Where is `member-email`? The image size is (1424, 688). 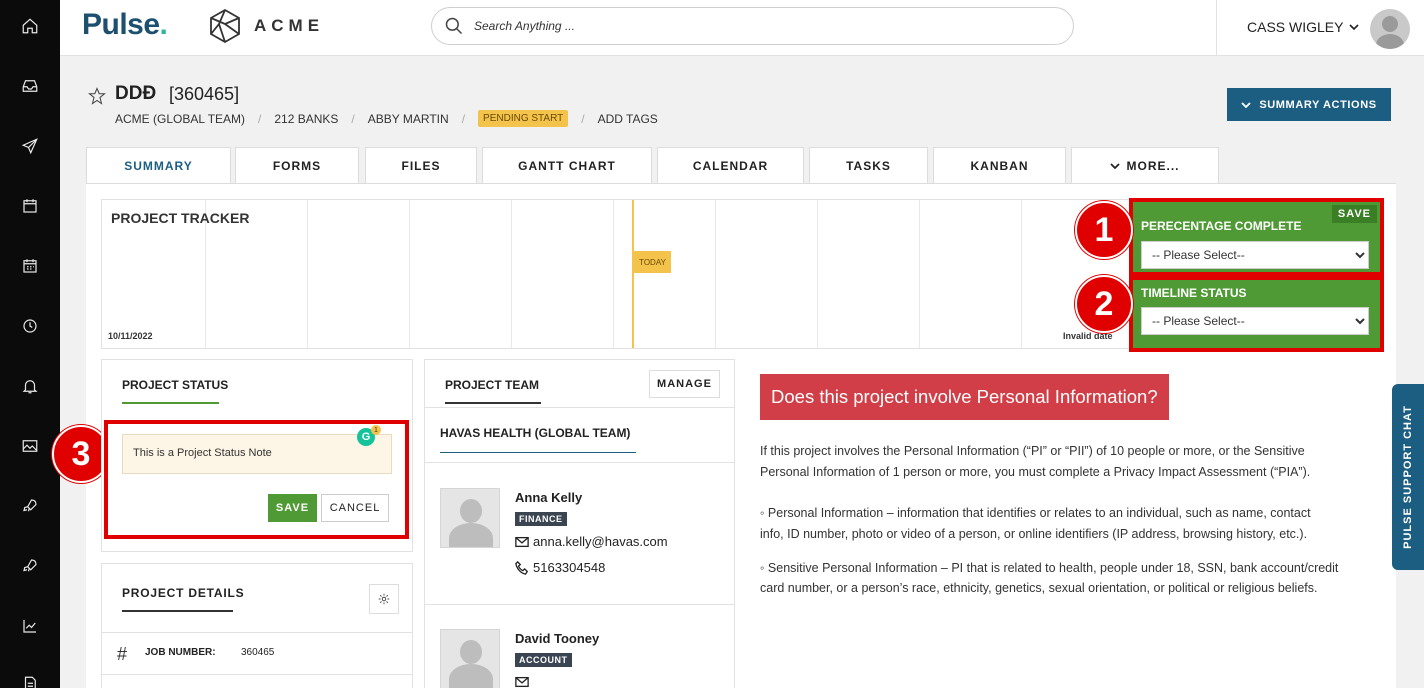 member-email is located at coordinates (522, 681).